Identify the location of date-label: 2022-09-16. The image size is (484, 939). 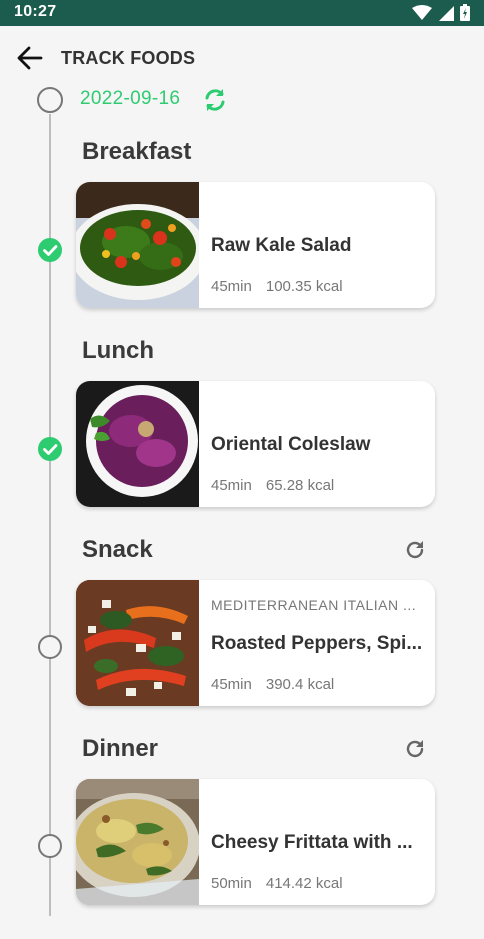
(130, 98).